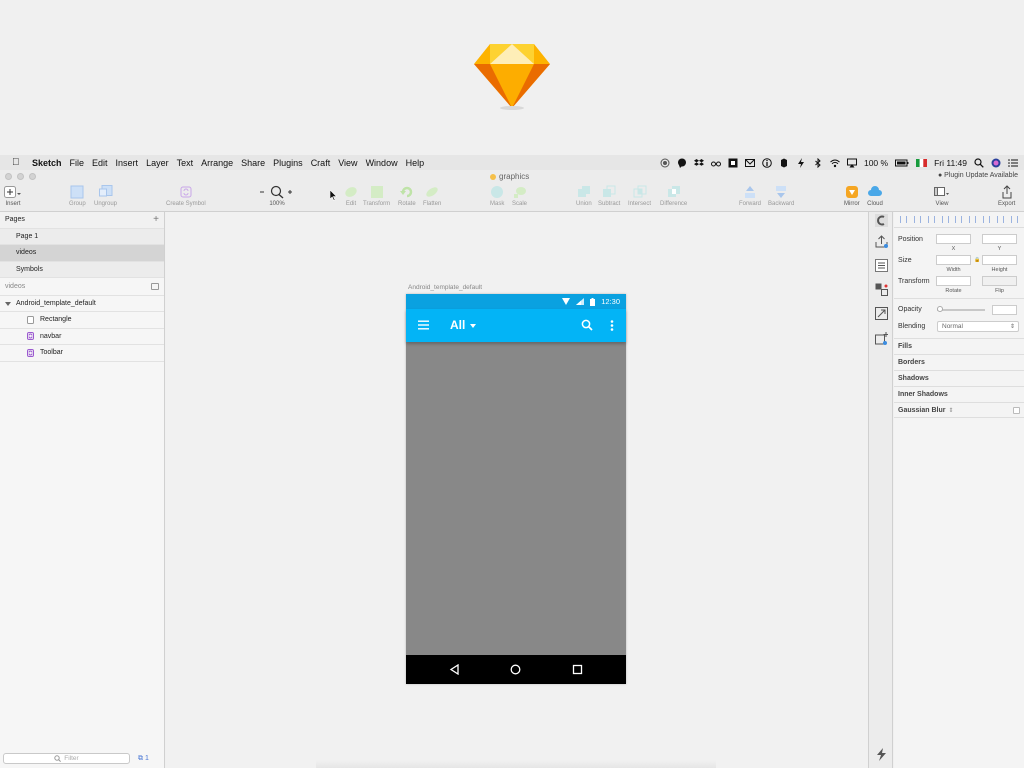  Describe the element at coordinates (959, 410) in the screenshot. I see `gaussian-blur-section: Gaussian Blur ⇕` at that location.